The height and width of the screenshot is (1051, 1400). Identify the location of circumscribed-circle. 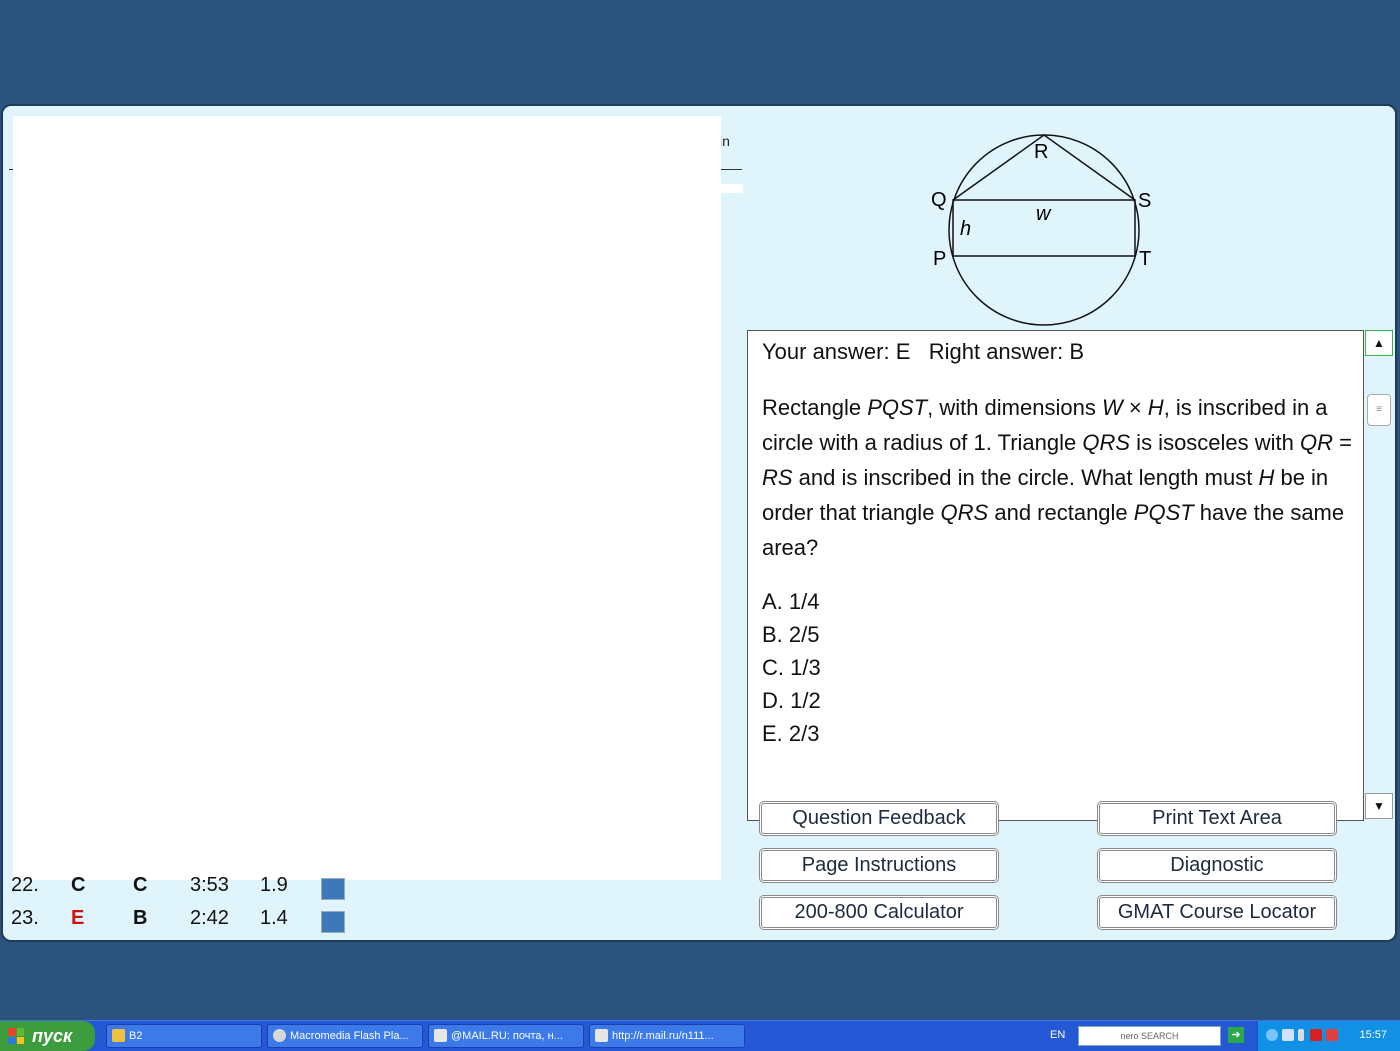
(1044, 230).